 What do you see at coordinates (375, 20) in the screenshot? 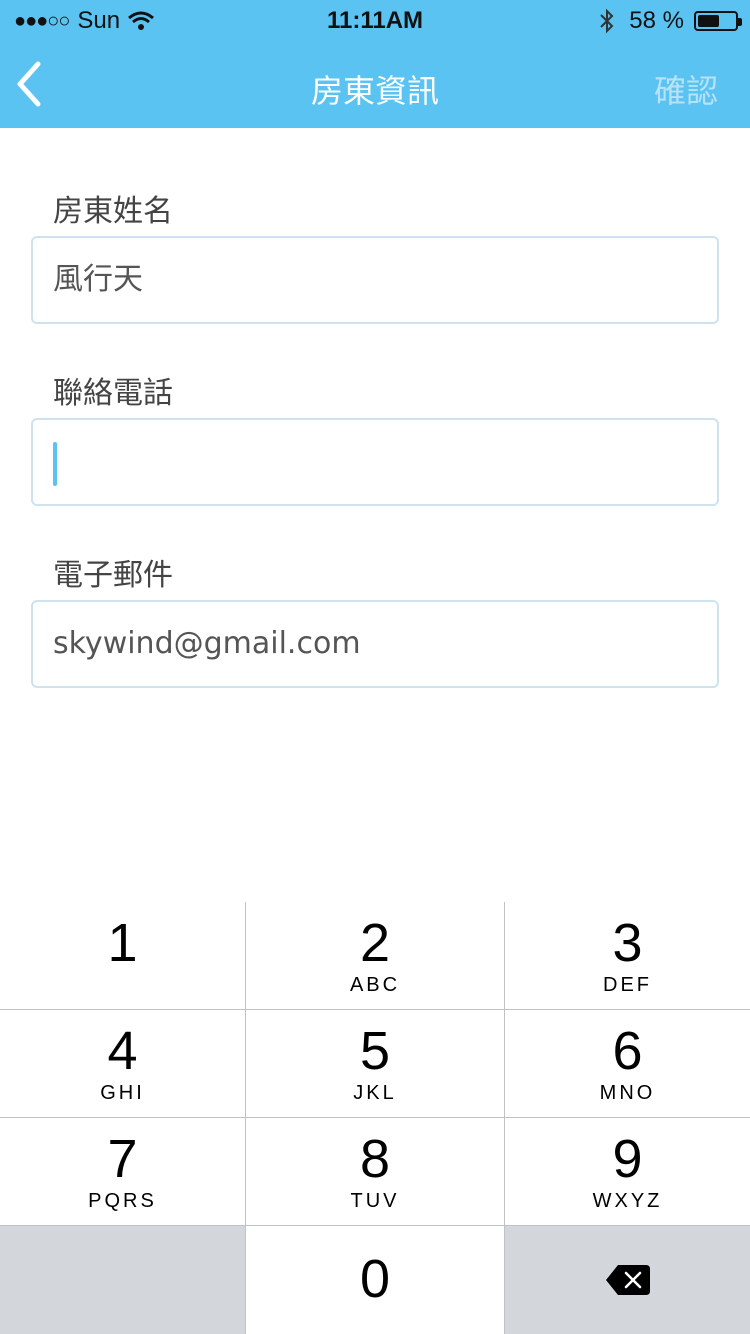
I see `status-bar: ●●●○○ Sun 11:11AM 58 %` at bounding box center [375, 20].